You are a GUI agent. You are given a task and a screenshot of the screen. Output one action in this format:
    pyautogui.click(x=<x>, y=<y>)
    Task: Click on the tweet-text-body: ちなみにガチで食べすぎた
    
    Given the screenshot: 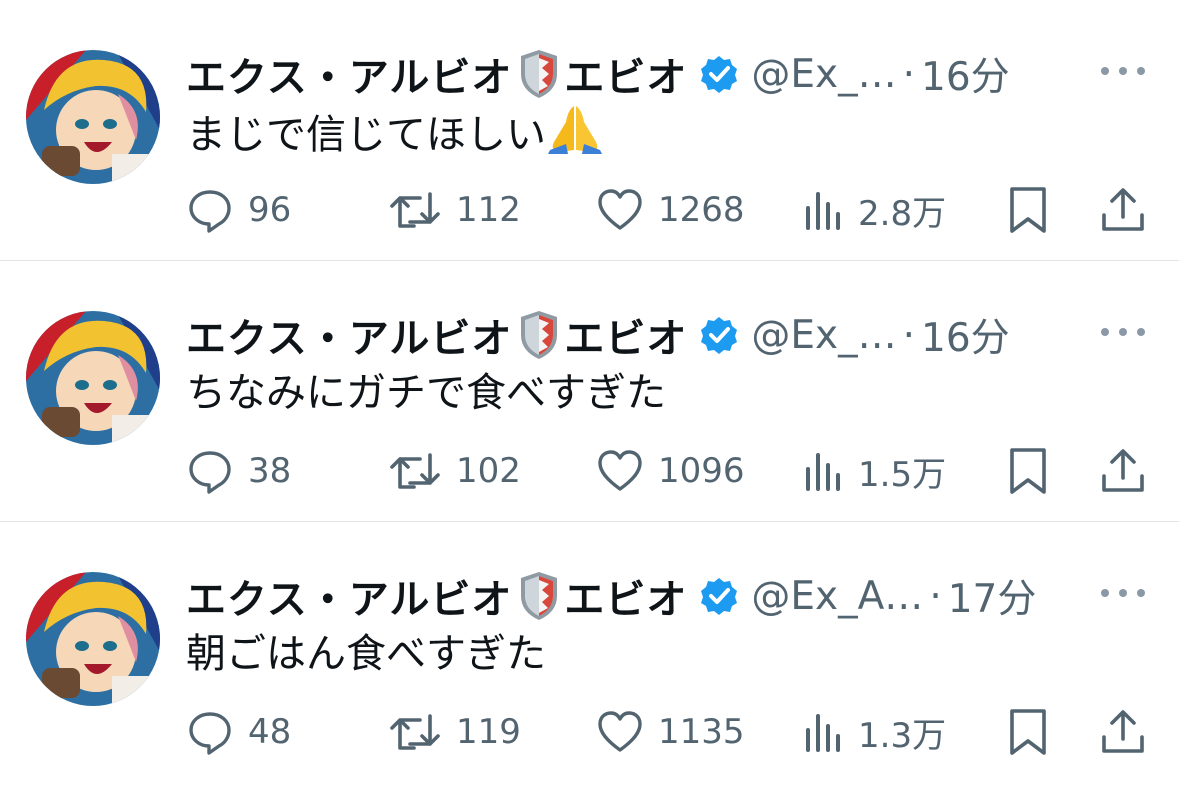 What is the action you would take?
    pyautogui.click(x=426, y=393)
    